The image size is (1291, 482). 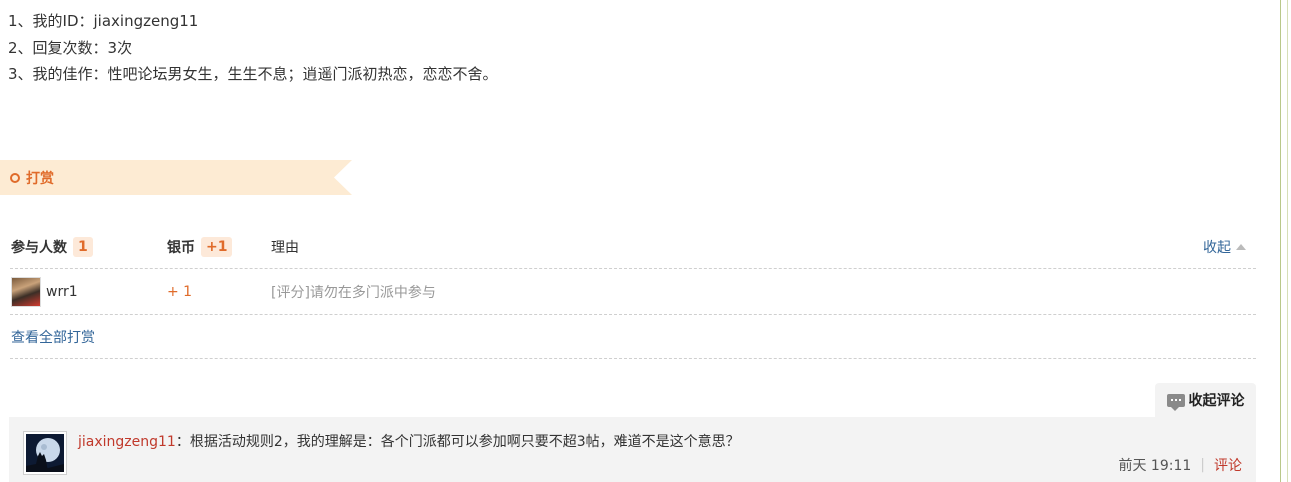 What do you see at coordinates (1155, 466) in the screenshot?
I see `comment-time: 前天 19:11` at bounding box center [1155, 466].